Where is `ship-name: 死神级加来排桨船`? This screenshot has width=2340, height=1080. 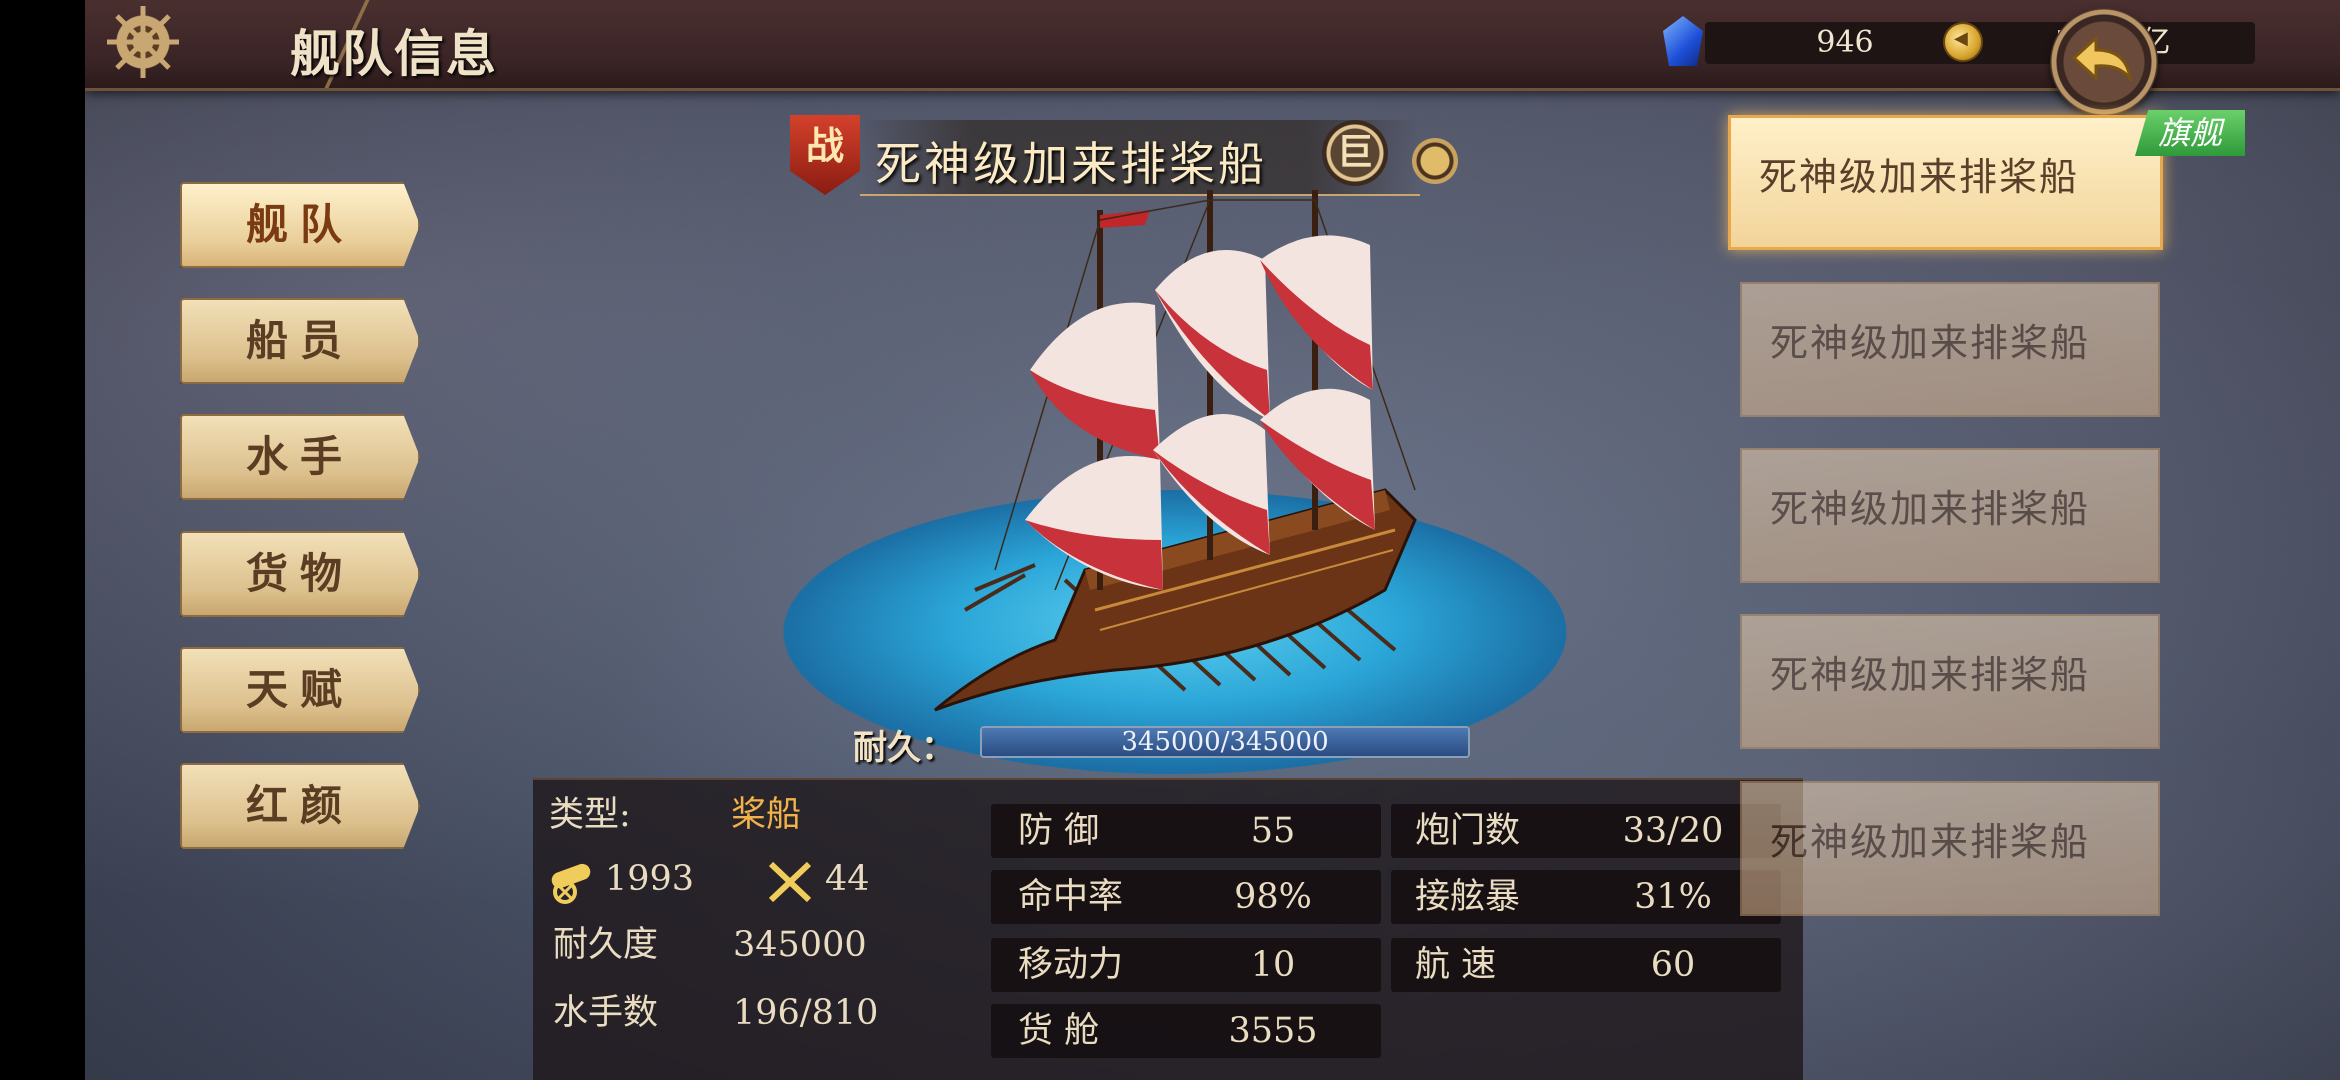 ship-name: 死神级加来排桨船 is located at coordinates (1071, 164).